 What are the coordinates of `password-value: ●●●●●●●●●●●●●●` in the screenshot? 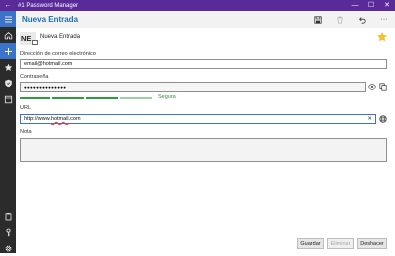 It's located at (45, 87).